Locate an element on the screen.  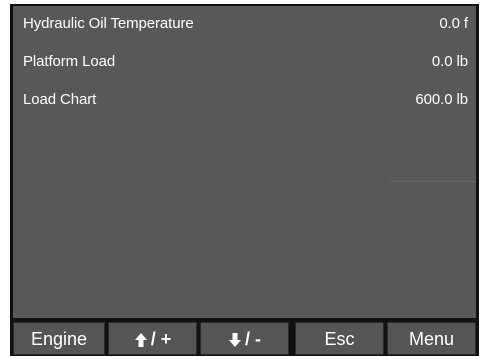
arrow-down-icon is located at coordinates (235, 340).